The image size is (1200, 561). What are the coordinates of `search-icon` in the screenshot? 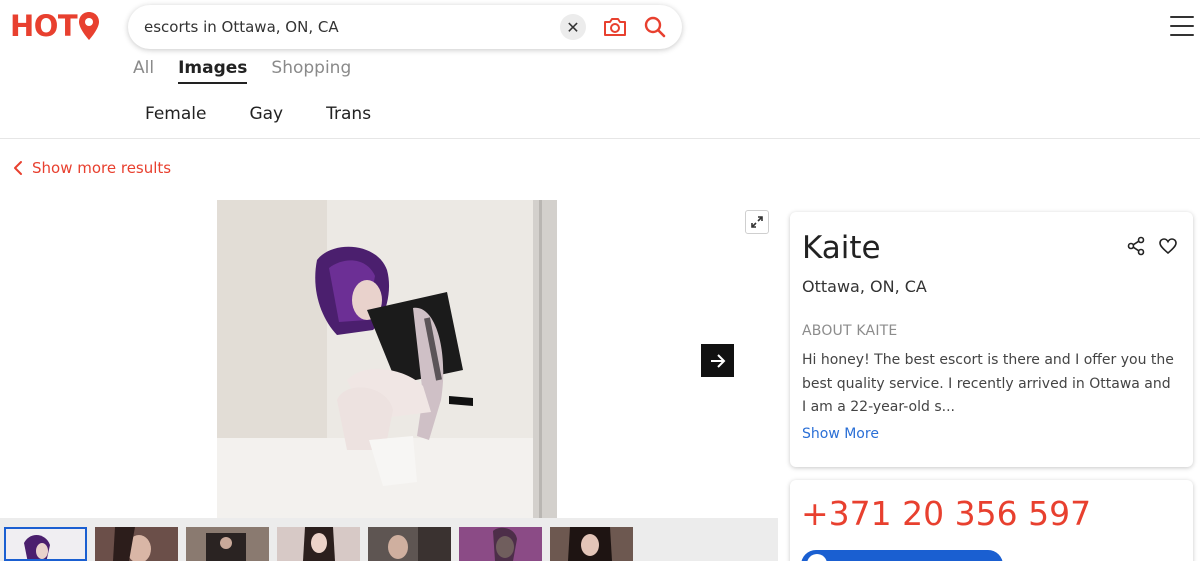 It's located at (655, 27).